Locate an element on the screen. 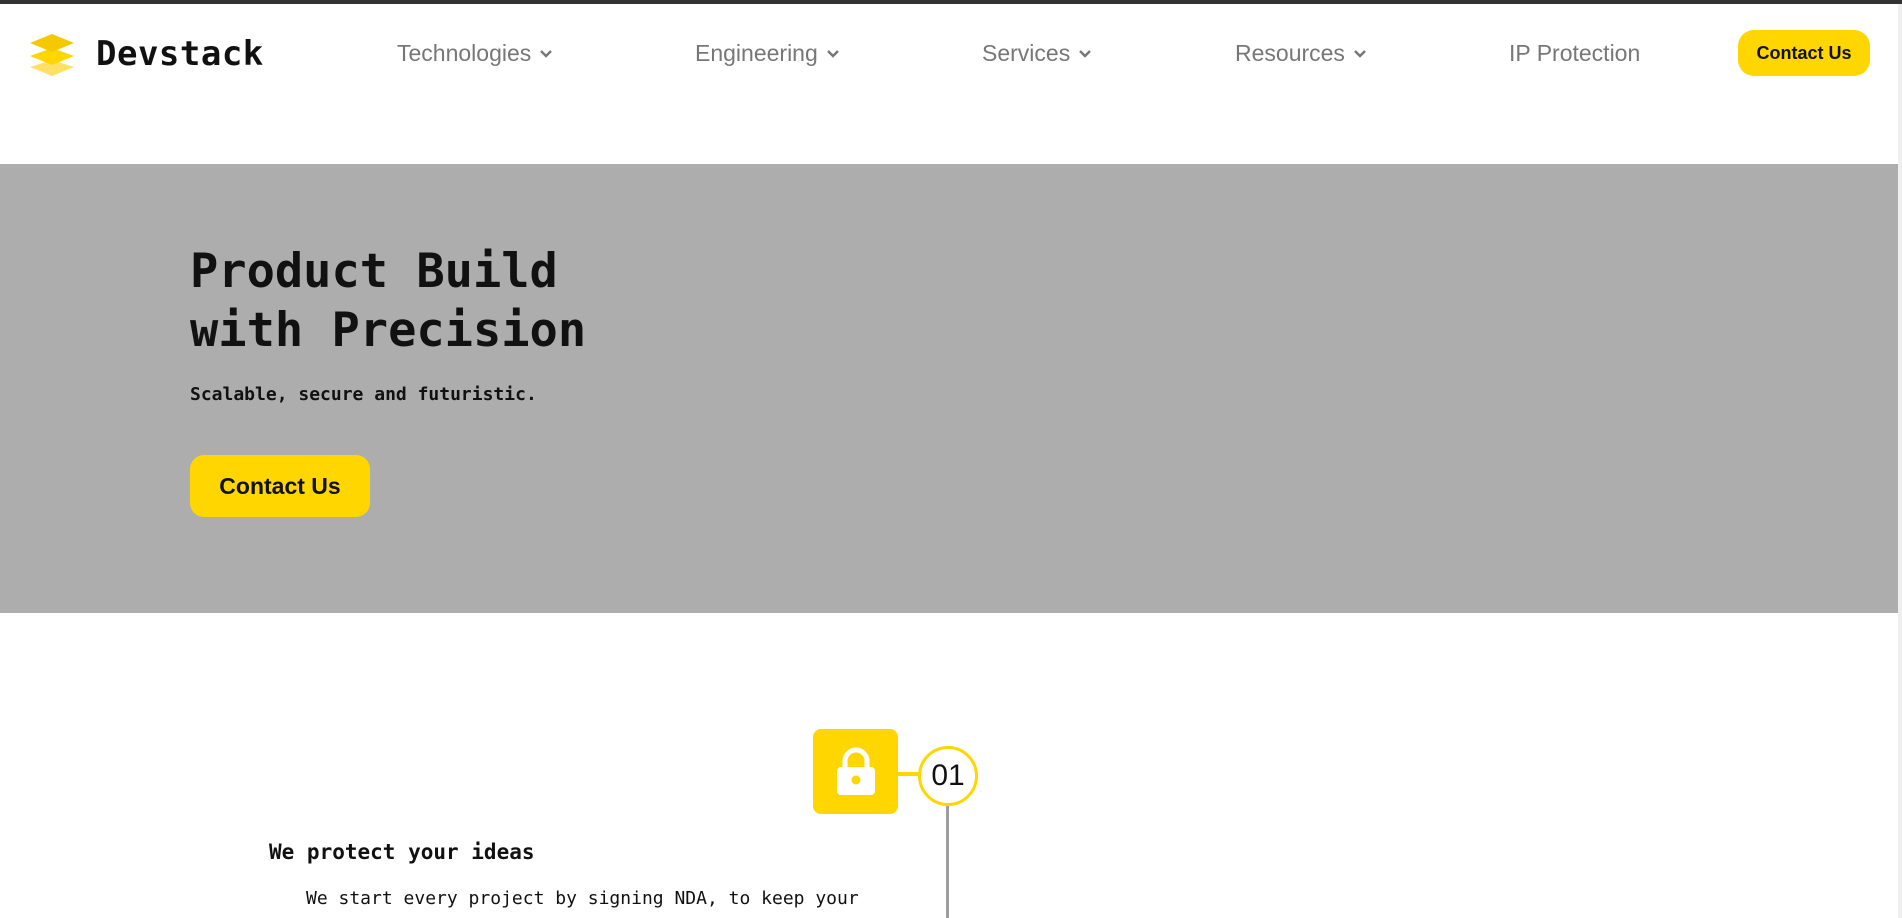 This screenshot has width=1902, height=918. nav-item-resources: Resources is located at coordinates (1301, 53).